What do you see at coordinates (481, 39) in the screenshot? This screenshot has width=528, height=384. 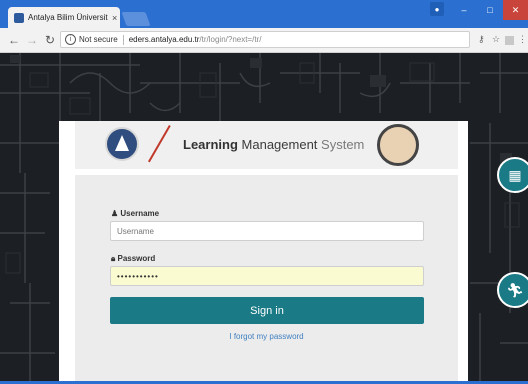 I see `key-icon: ⚷` at bounding box center [481, 39].